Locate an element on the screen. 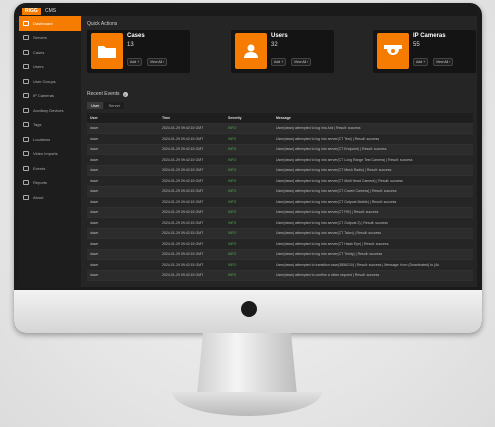 This screenshot has width=495, height=427. sidebar-item-label: Users is located at coordinates (38, 67).